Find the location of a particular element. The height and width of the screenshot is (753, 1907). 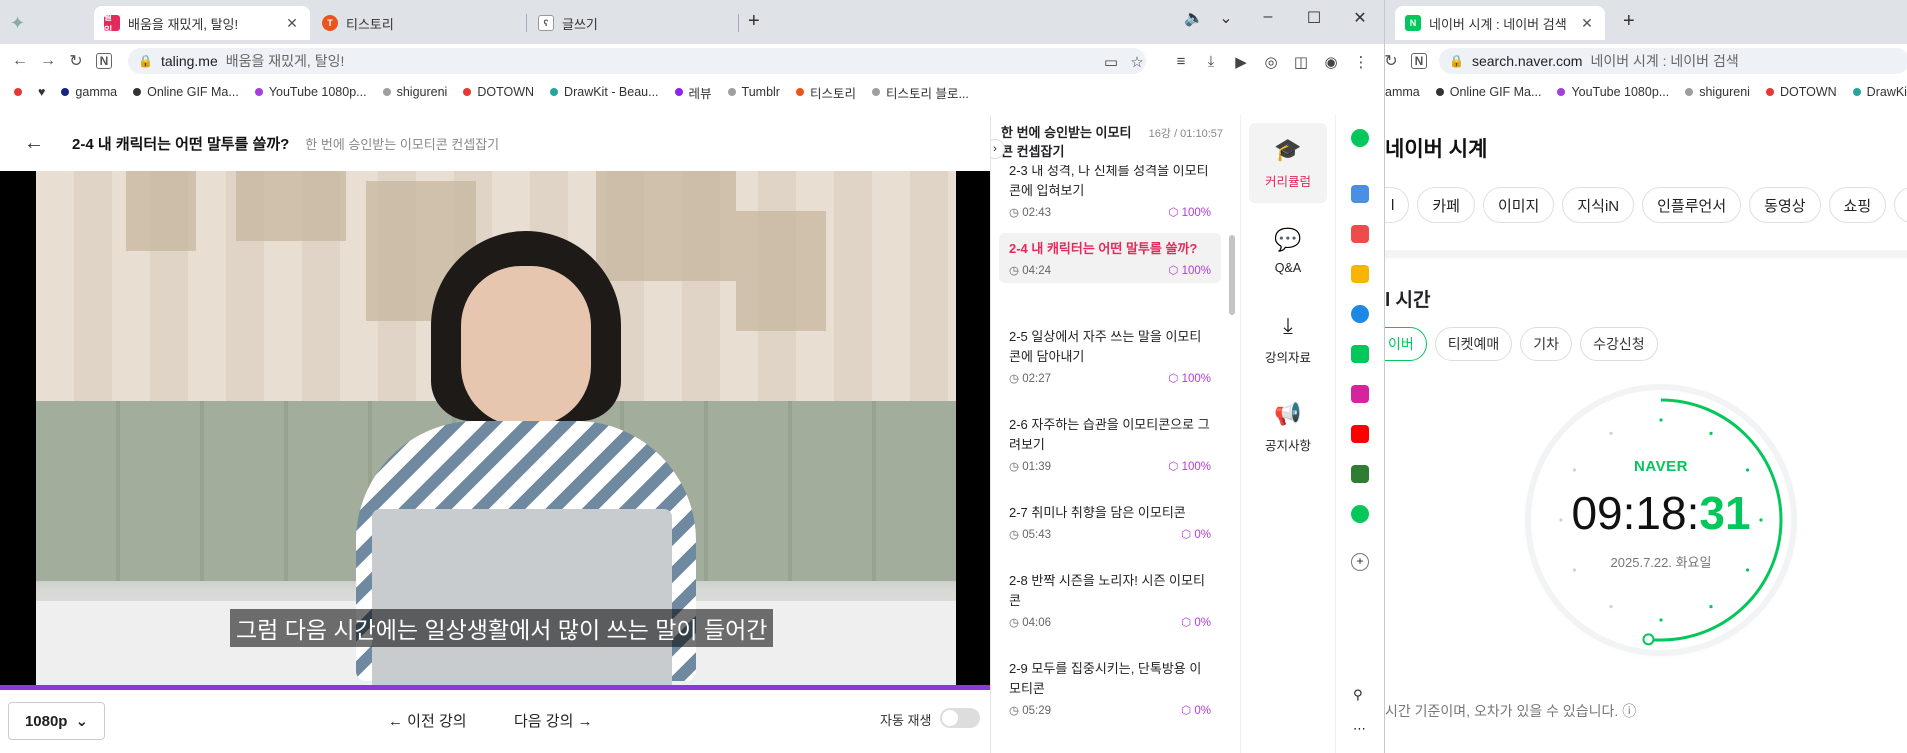

curriculum-item: 2-6 자주하는 습관을 이모티콘으로 그려보기 ◷ 01:39 ⬡ 100% is located at coordinates (1110, 444).